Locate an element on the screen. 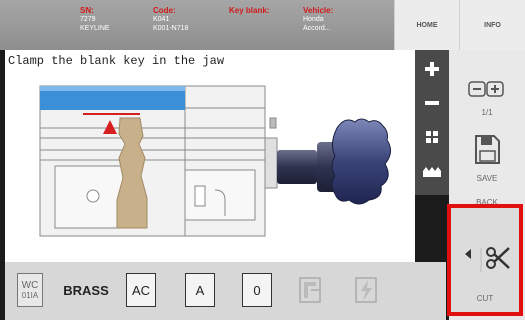  knob-shaft is located at coordinates (297, 167).